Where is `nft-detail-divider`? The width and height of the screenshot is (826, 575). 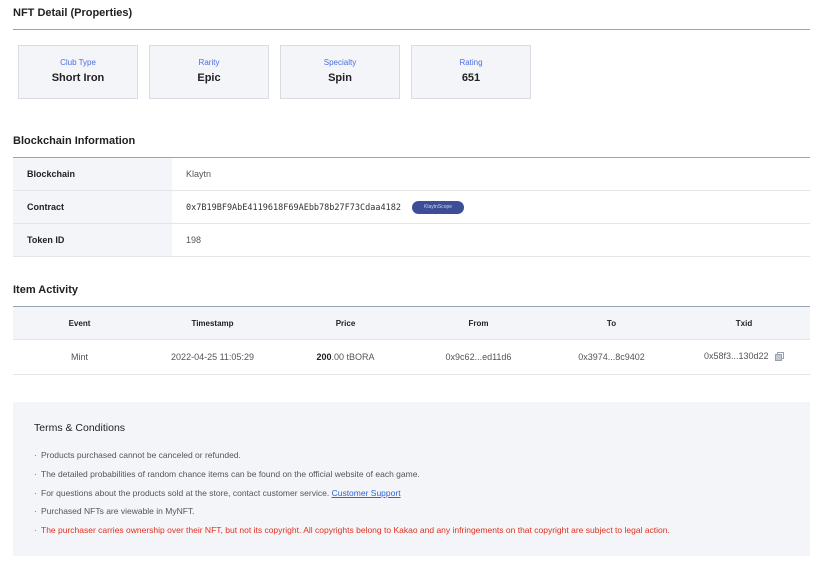 nft-detail-divider is located at coordinates (411, 29).